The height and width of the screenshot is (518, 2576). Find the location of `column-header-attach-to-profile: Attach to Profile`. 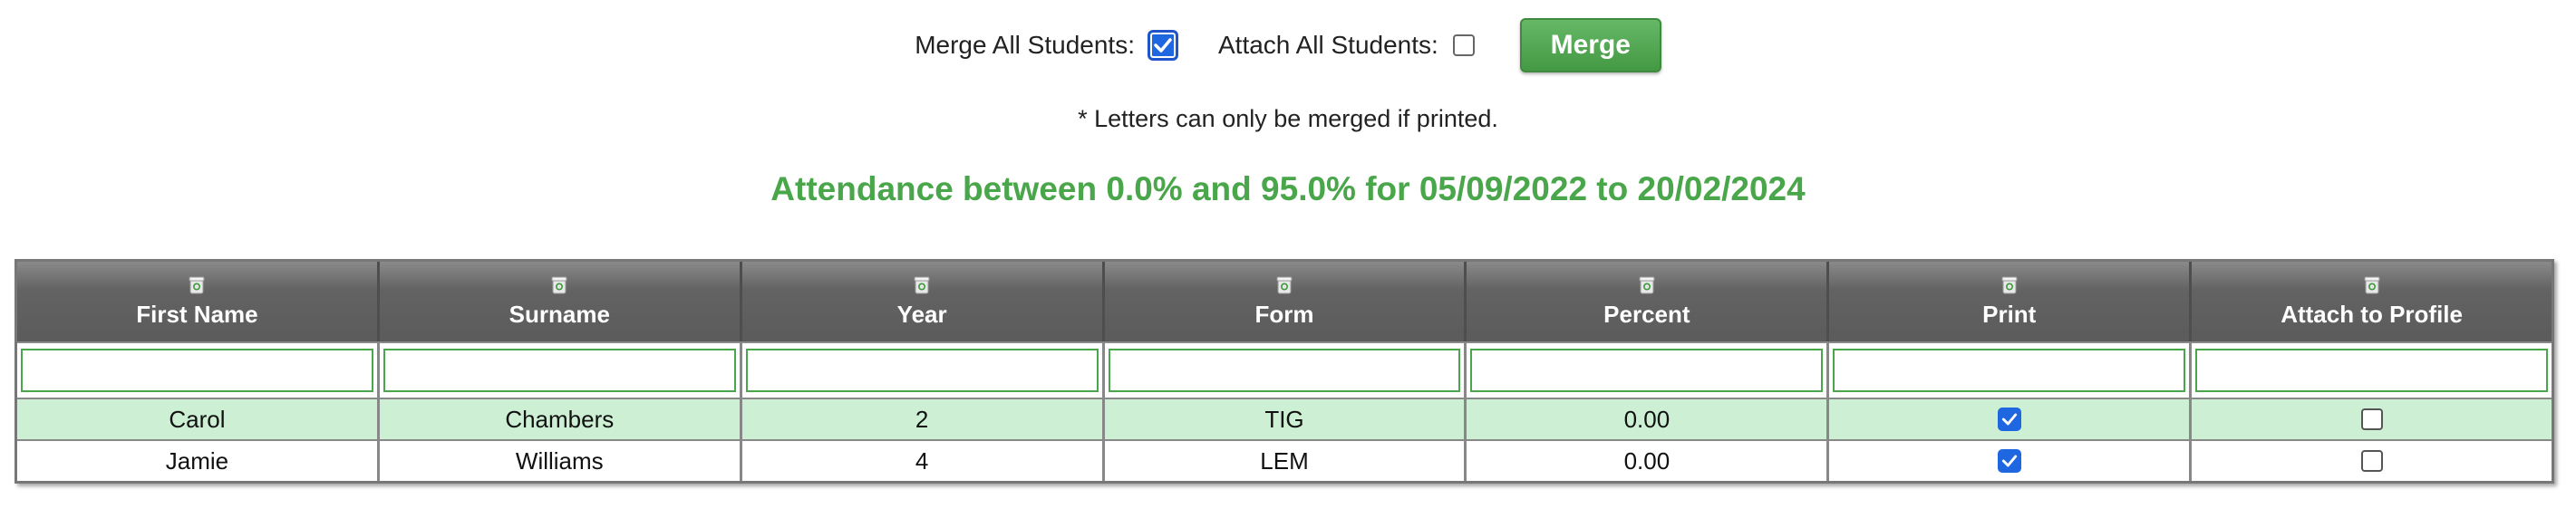

column-header-attach-to-profile: Attach to Profile is located at coordinates (2372, 301).